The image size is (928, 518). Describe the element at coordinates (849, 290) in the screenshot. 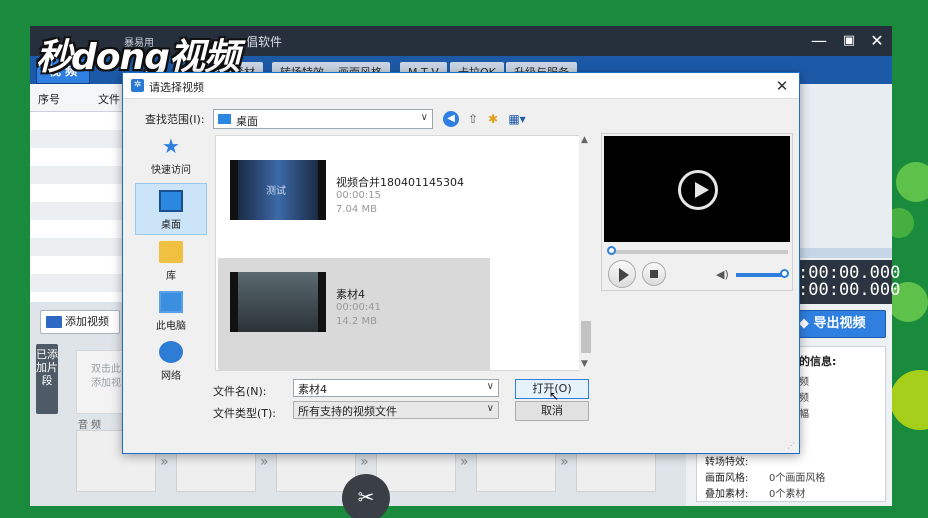

I see `timecode-total: :00:00.000` at that location.